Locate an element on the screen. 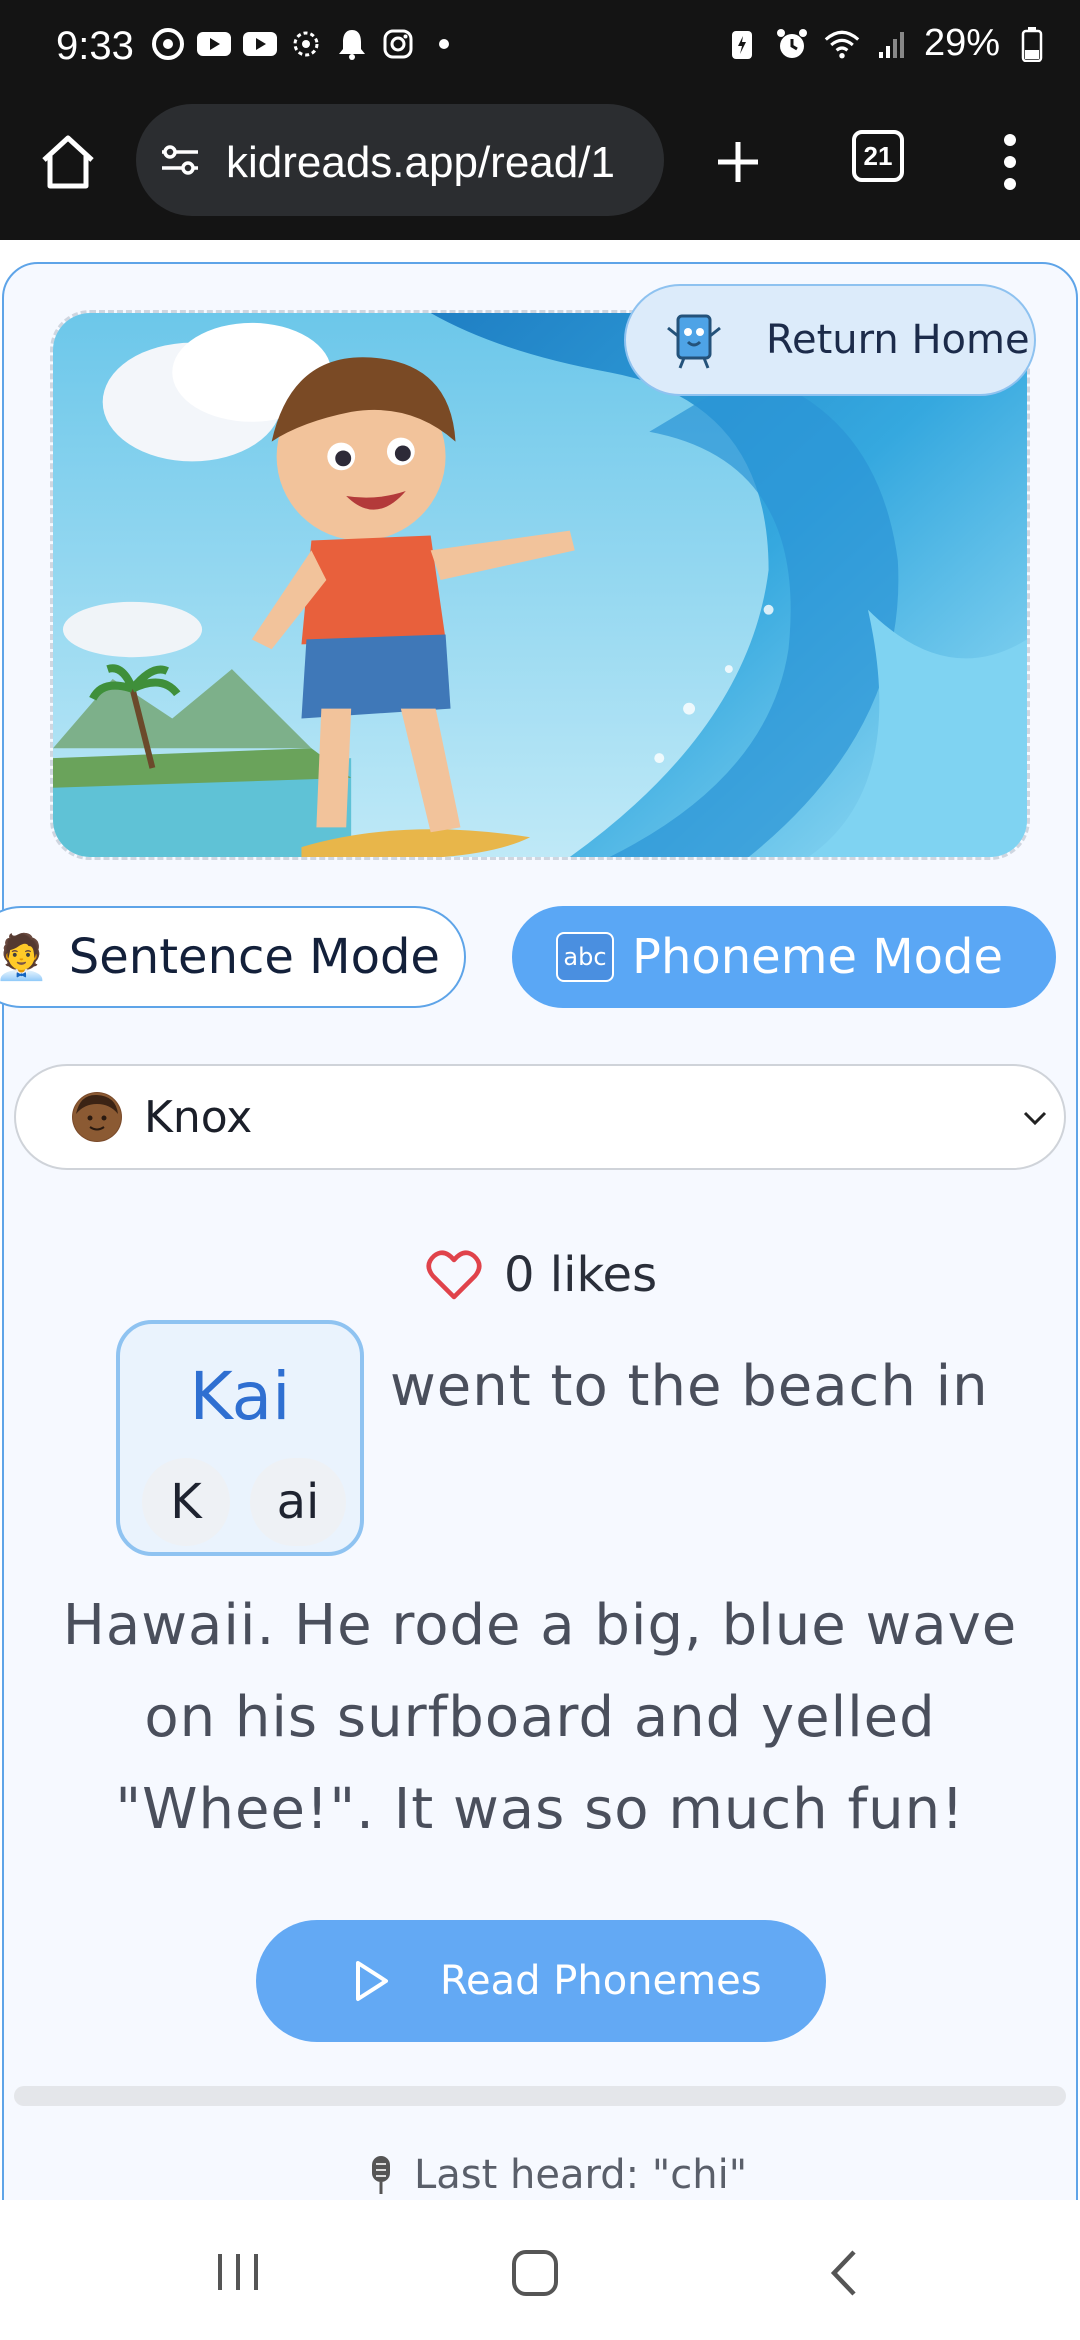  battery-saver-icon is located at coordinates (742, 44).